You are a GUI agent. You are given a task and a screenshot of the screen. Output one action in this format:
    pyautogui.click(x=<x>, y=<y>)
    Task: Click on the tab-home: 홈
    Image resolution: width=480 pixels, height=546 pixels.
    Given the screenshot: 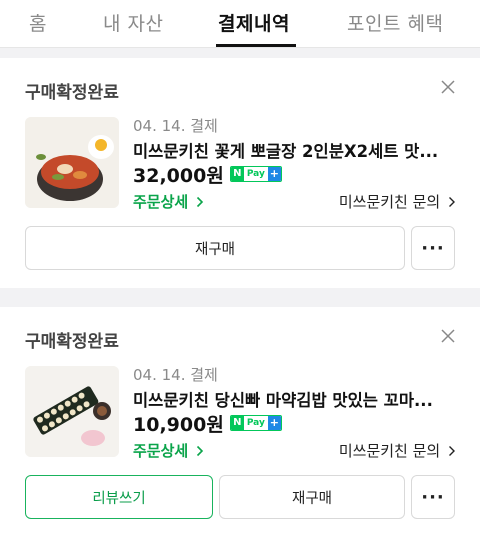 What is the action you would take?
    pyautogui.click(x=38, y=22)
    